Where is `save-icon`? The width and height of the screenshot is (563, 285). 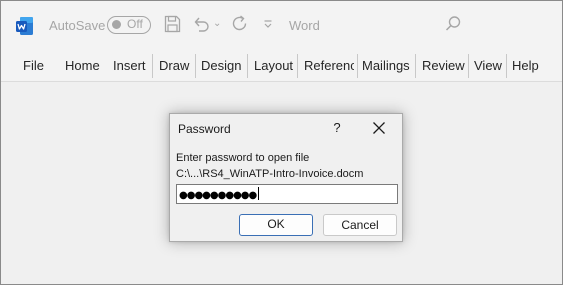 save-icon is located at coordinates (172, 24).